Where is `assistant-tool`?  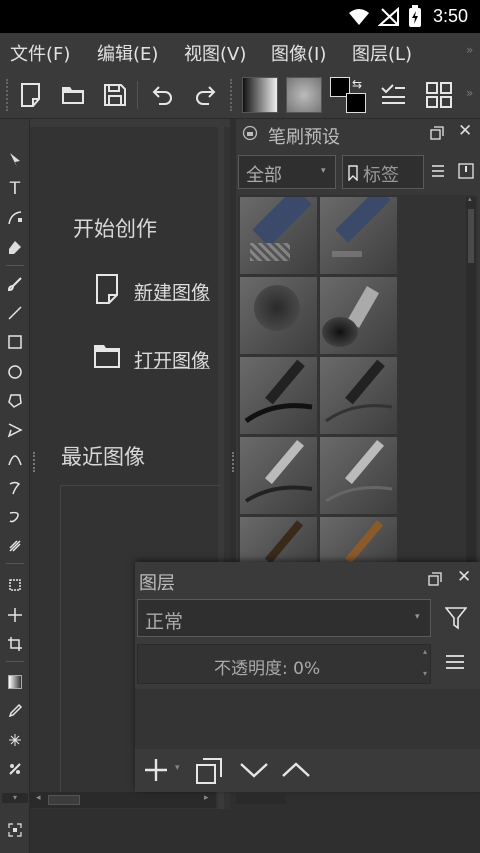
assistant-tool is located at coordinates (15, 769).